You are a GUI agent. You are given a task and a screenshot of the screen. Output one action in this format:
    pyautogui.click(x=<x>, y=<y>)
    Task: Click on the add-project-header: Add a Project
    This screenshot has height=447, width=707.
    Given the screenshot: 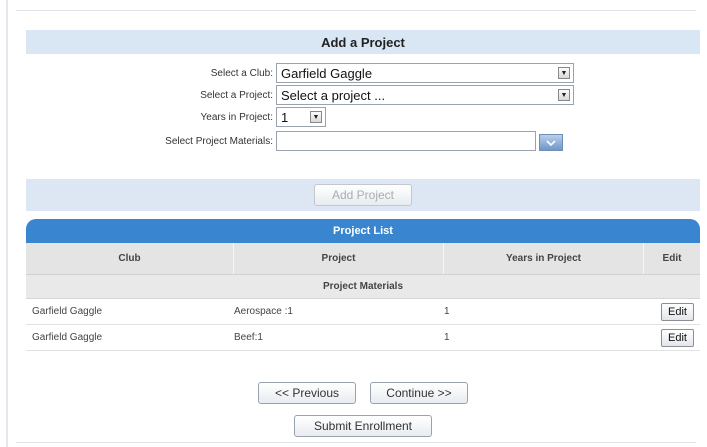 What is the action you would take?
    pyautogui.click(x=363, y=42)
    